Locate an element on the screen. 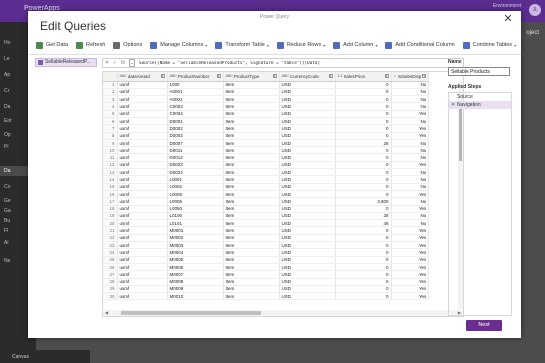 This screenshot has height=363, width=545. table-cell: M0010 is located at coordinates (195, 296).